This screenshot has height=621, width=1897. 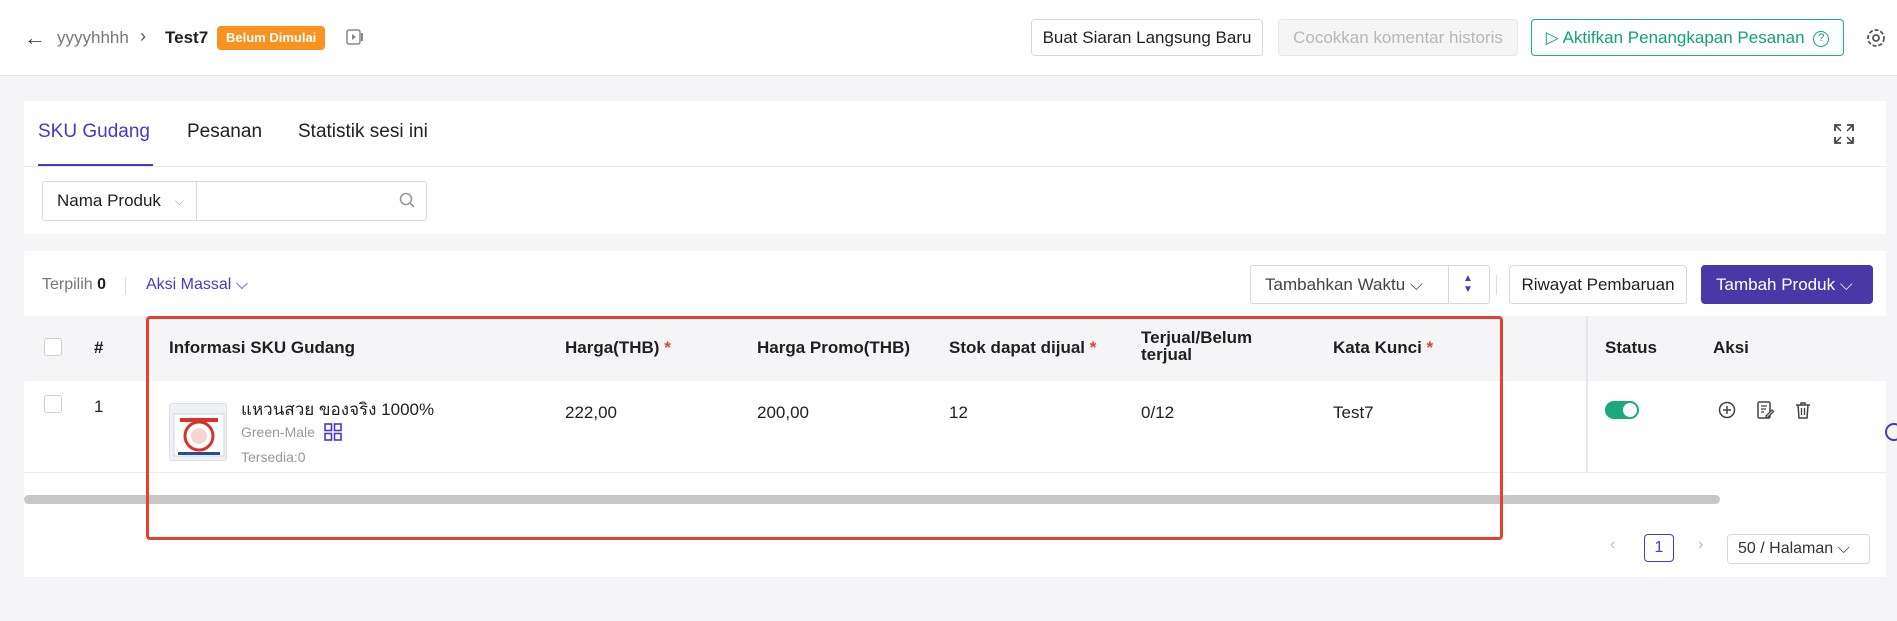 What do you see at coordinates (1598, 284) in the screenshot?
I see `update-history-button: Riwayat Pembaruan` at bounding box center [1598, 284].